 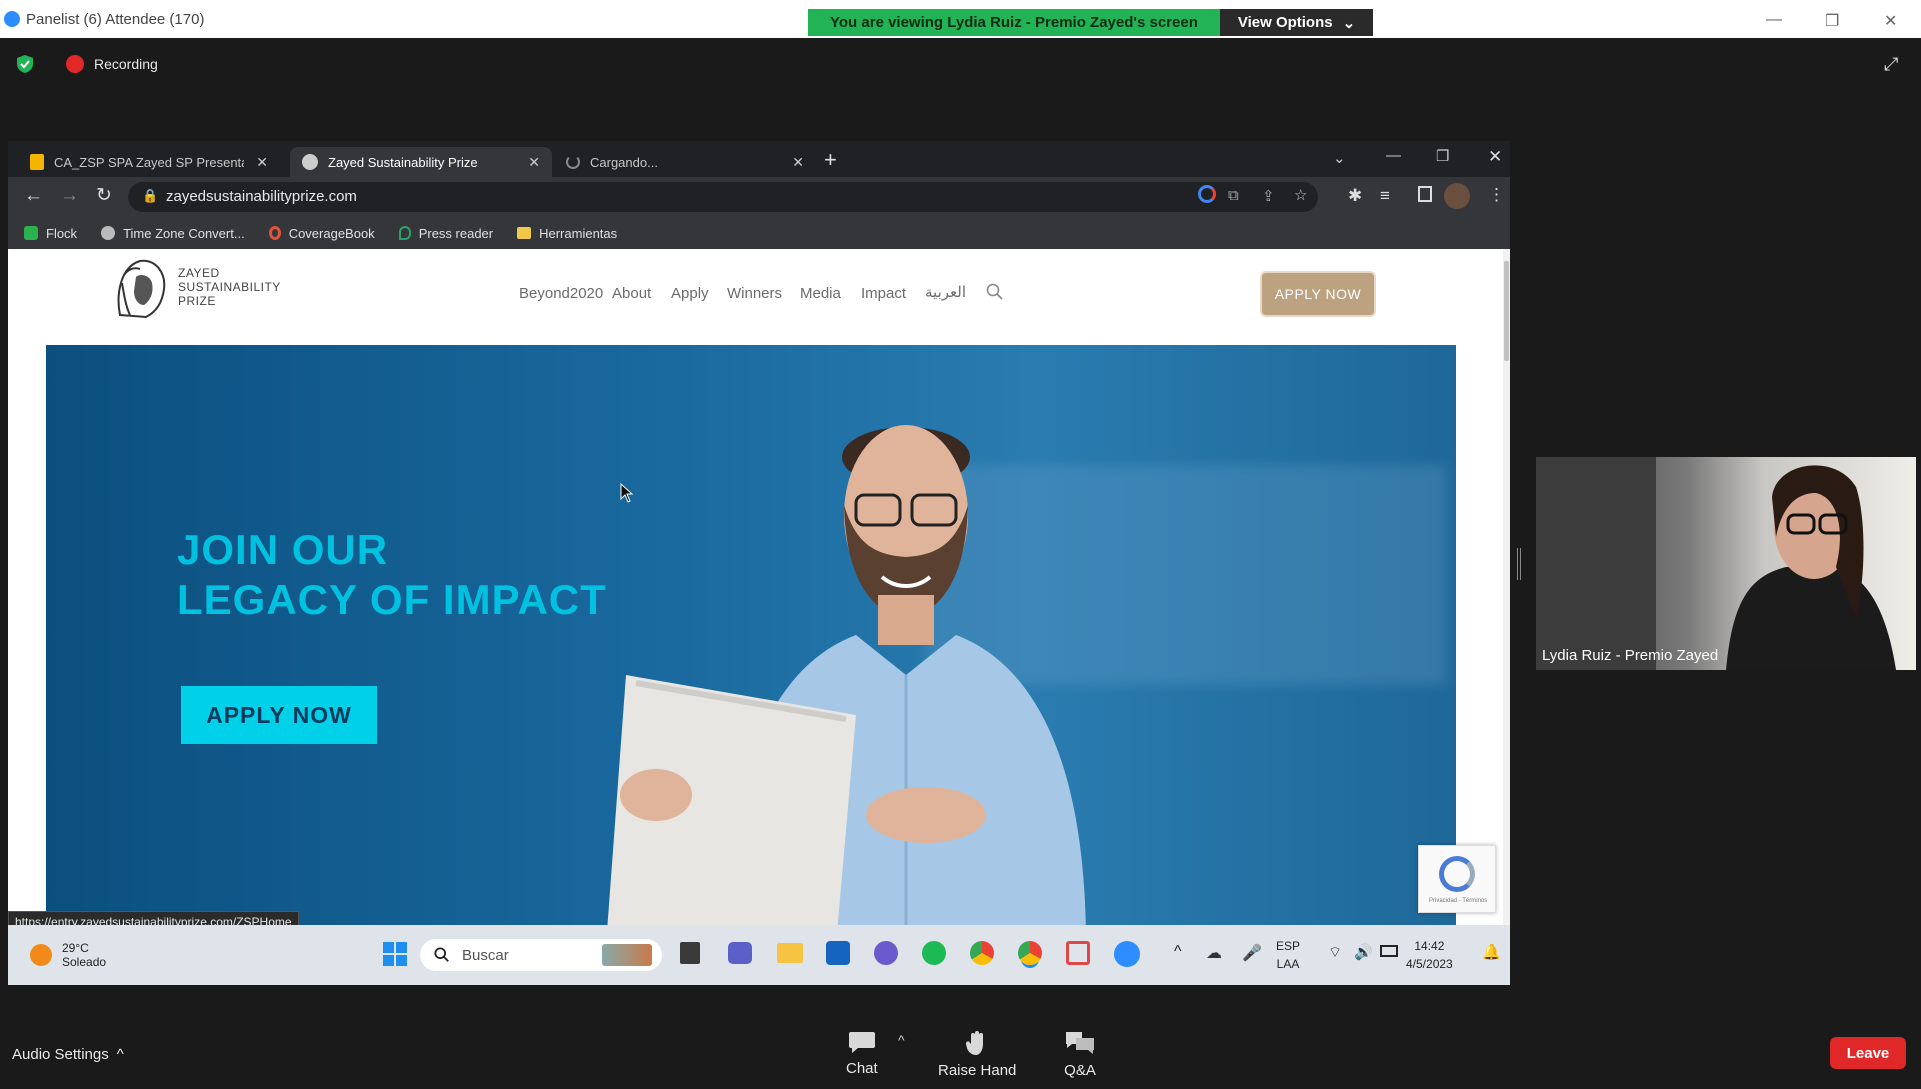 What do you see at coordinates (1868, 1053) in the screenshot?
I see `leave-button: Leave` at bounding box center [1868, 1053].